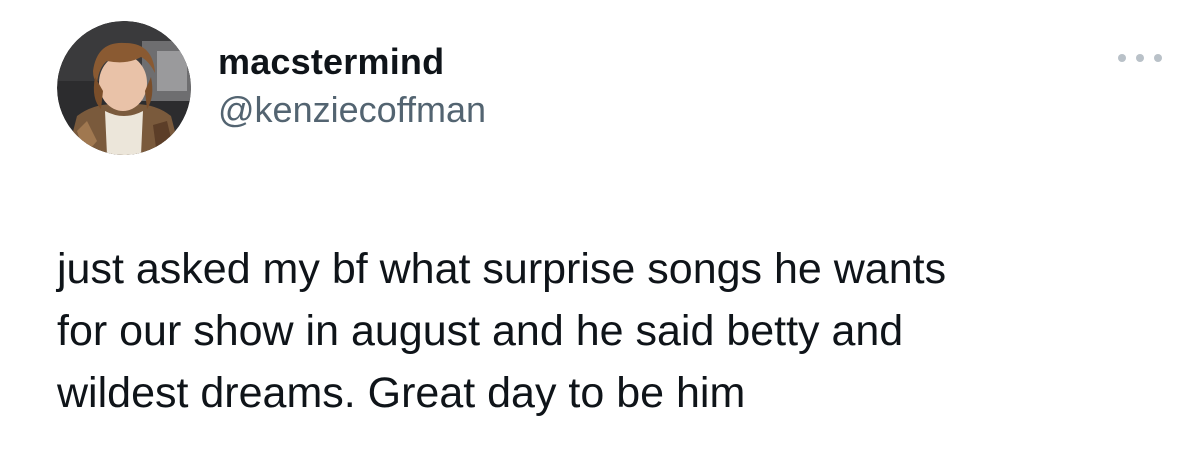 Image resolution: width=1200 pixels, height=472 pixels. Describe the element at coordinates (352, 86) in the screenshot. I see `author-names: macstermind @kenziecoffman` at that location.